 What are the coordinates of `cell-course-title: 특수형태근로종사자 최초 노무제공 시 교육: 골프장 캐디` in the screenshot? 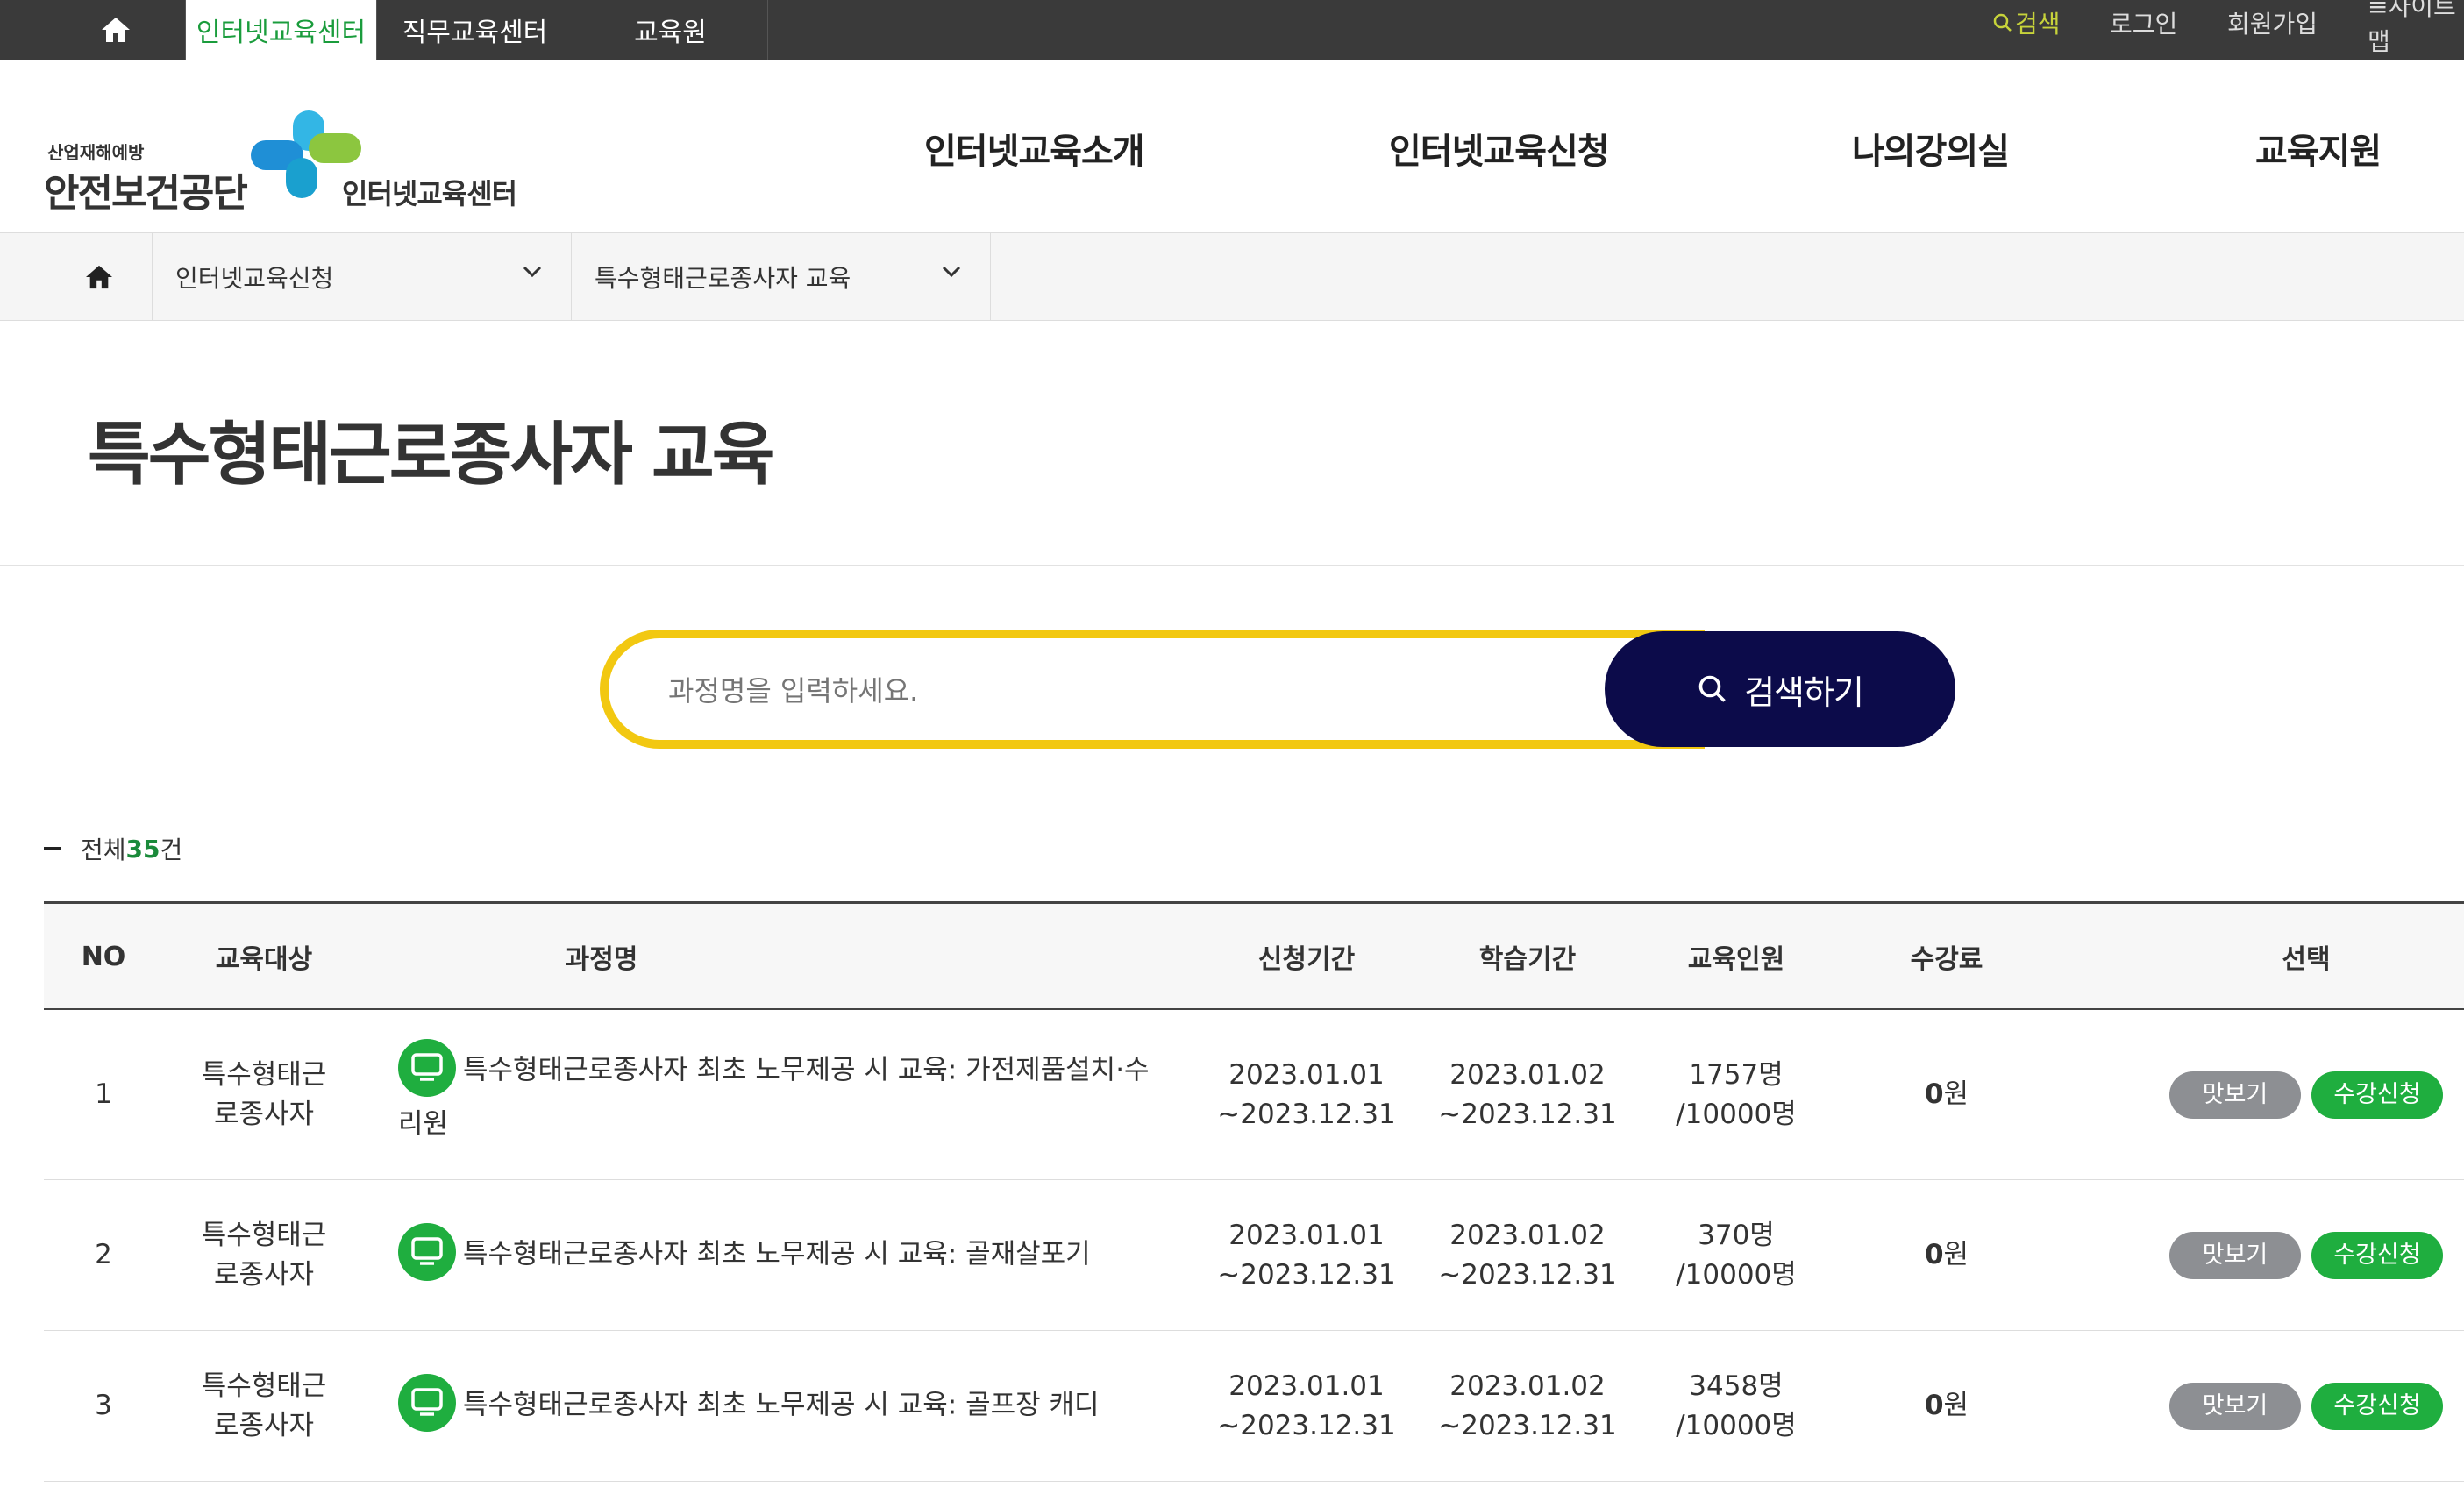 It's located at (784, 1406).